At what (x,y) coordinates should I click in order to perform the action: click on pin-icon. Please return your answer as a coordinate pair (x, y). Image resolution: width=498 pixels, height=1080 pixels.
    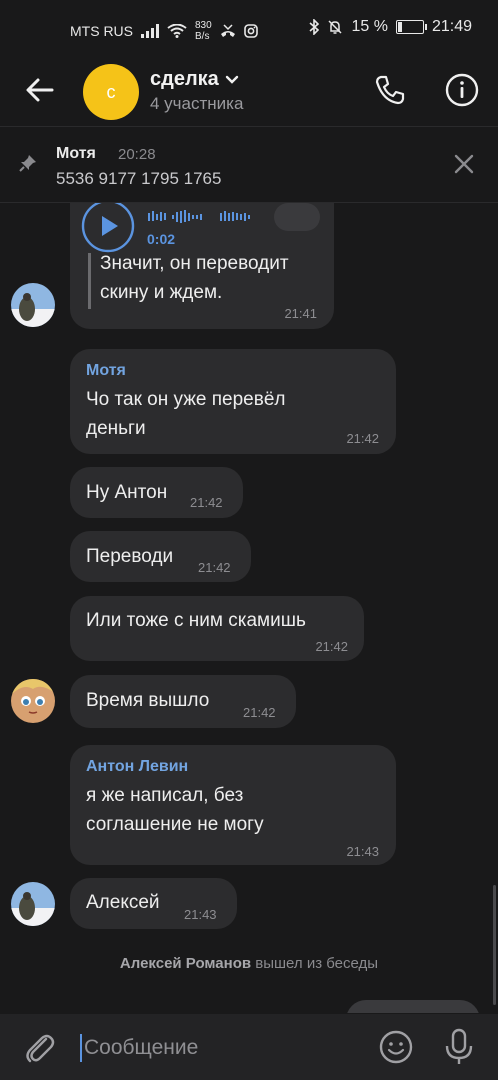
    Looking at the image, I should click on (27, 163).